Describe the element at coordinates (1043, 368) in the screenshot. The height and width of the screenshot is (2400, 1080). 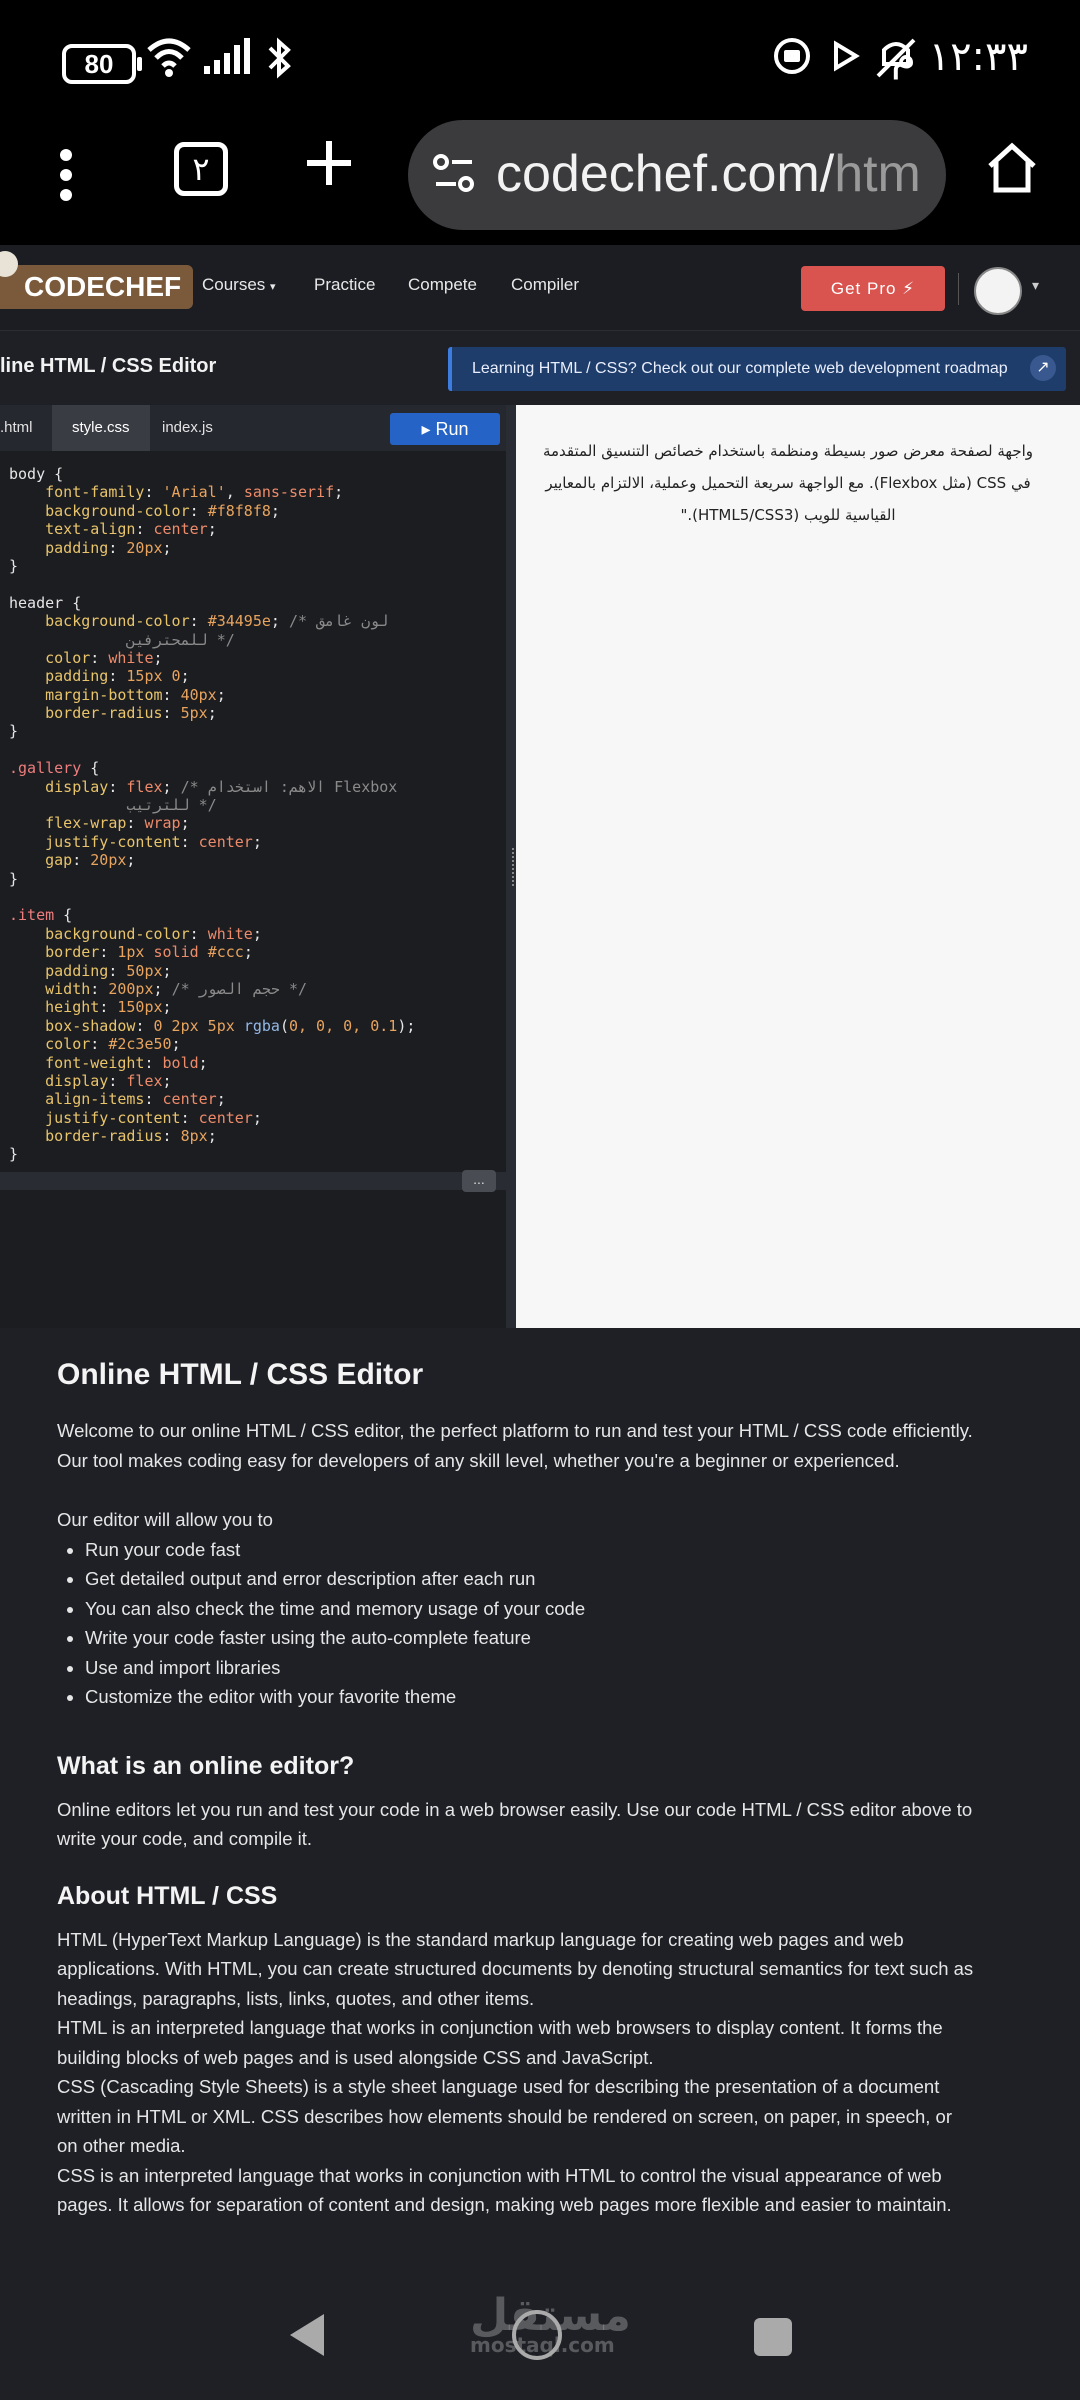
I see `external-link-icon: ↗` at that location.